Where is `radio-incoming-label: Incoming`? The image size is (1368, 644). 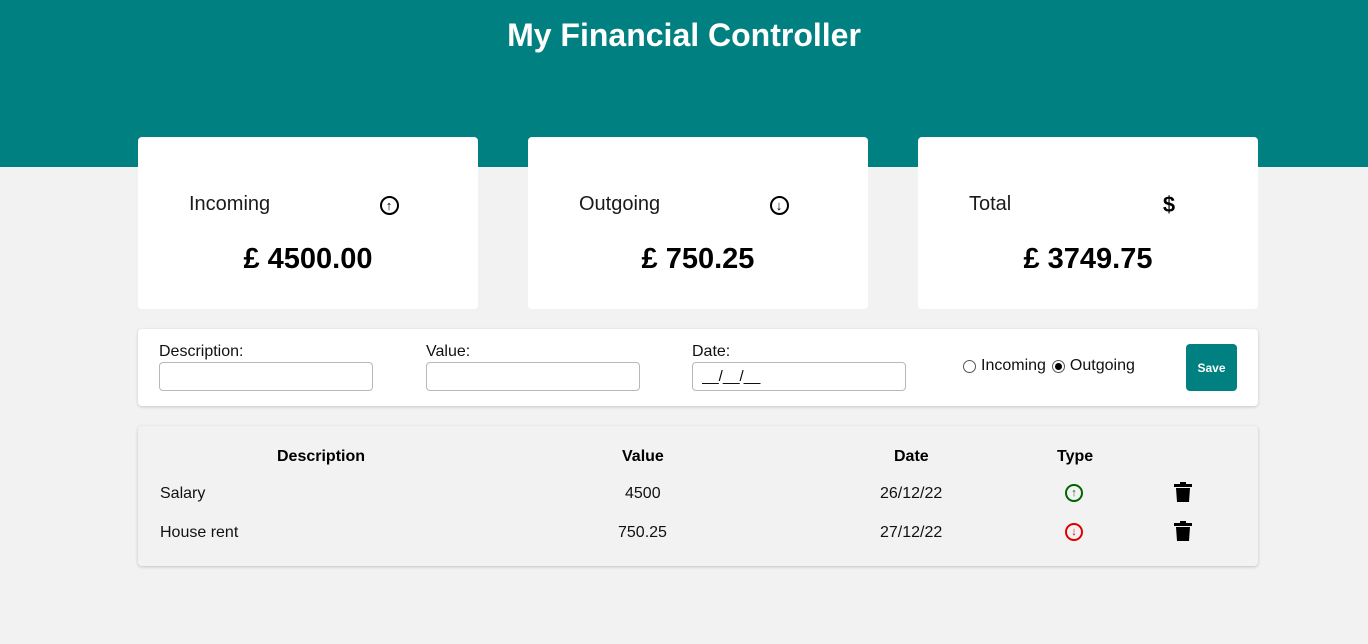 radio-incoming-label: Incoming is located at coordinates (1013, 365).